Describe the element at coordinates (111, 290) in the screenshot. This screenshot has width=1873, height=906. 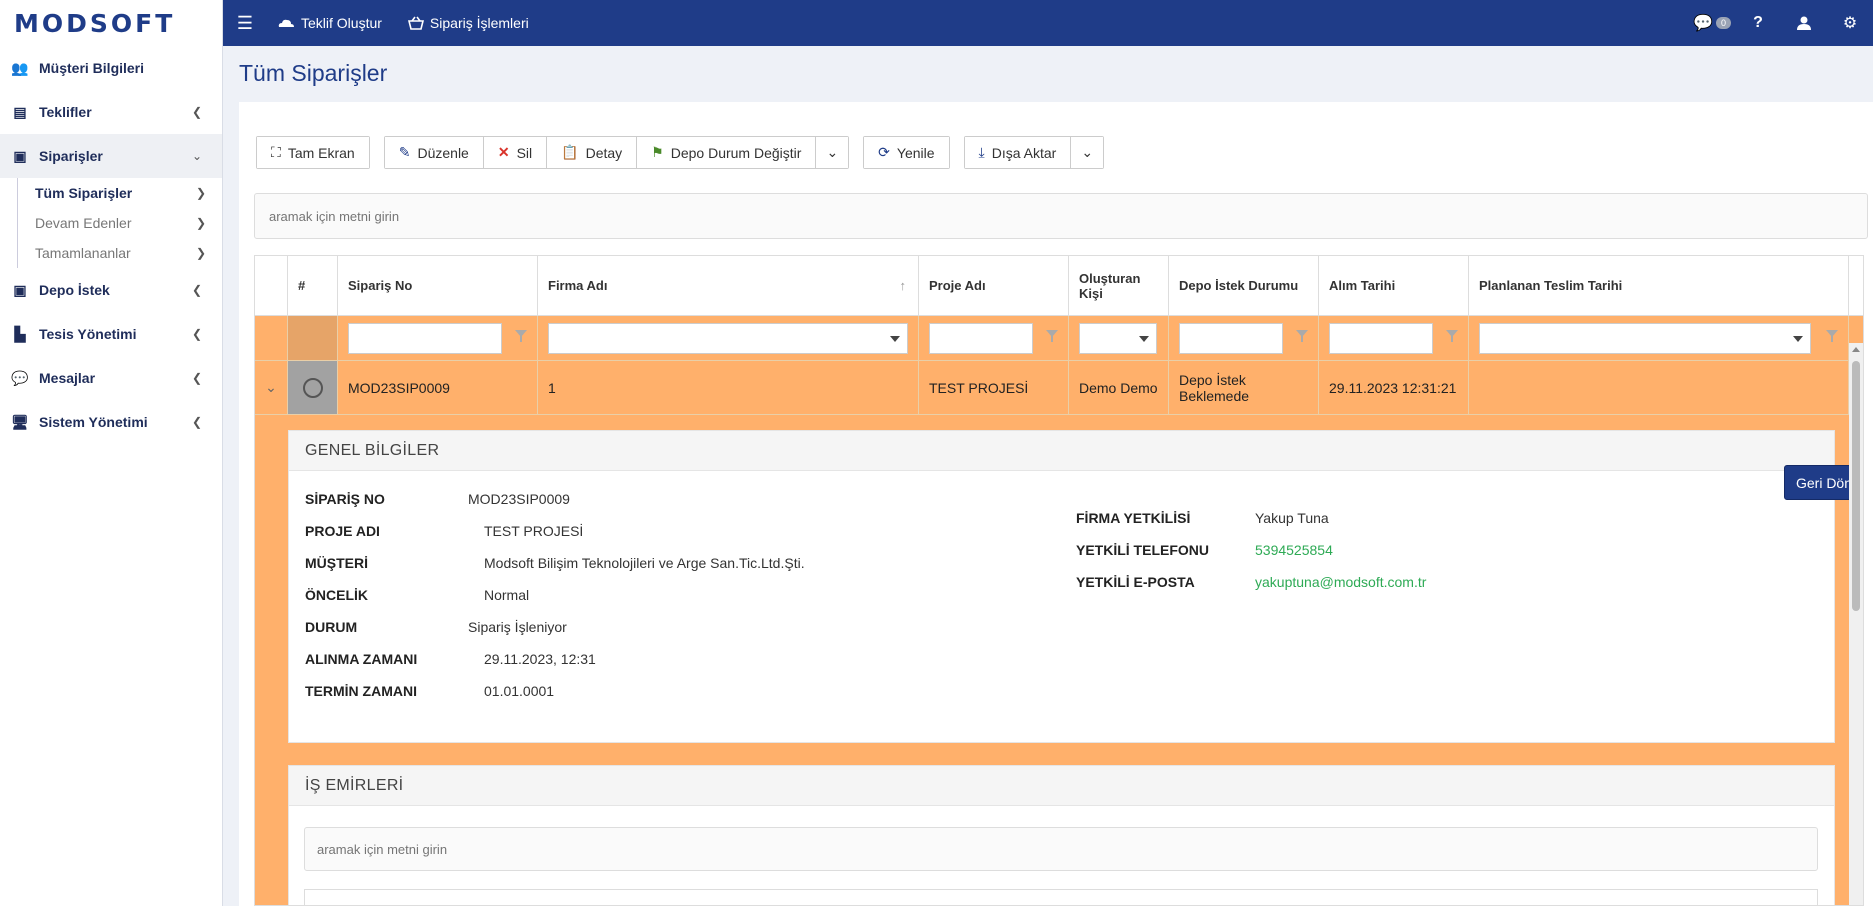
I see `sidebar-item-depot-request: ▣ Depo İstek ❮` at that location.